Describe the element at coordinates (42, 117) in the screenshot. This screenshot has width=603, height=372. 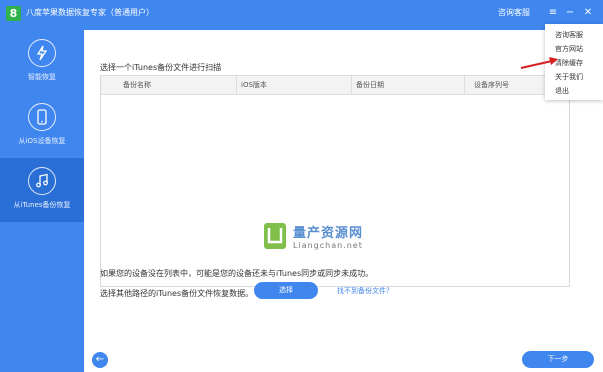
I see `phone-icon` at that location.